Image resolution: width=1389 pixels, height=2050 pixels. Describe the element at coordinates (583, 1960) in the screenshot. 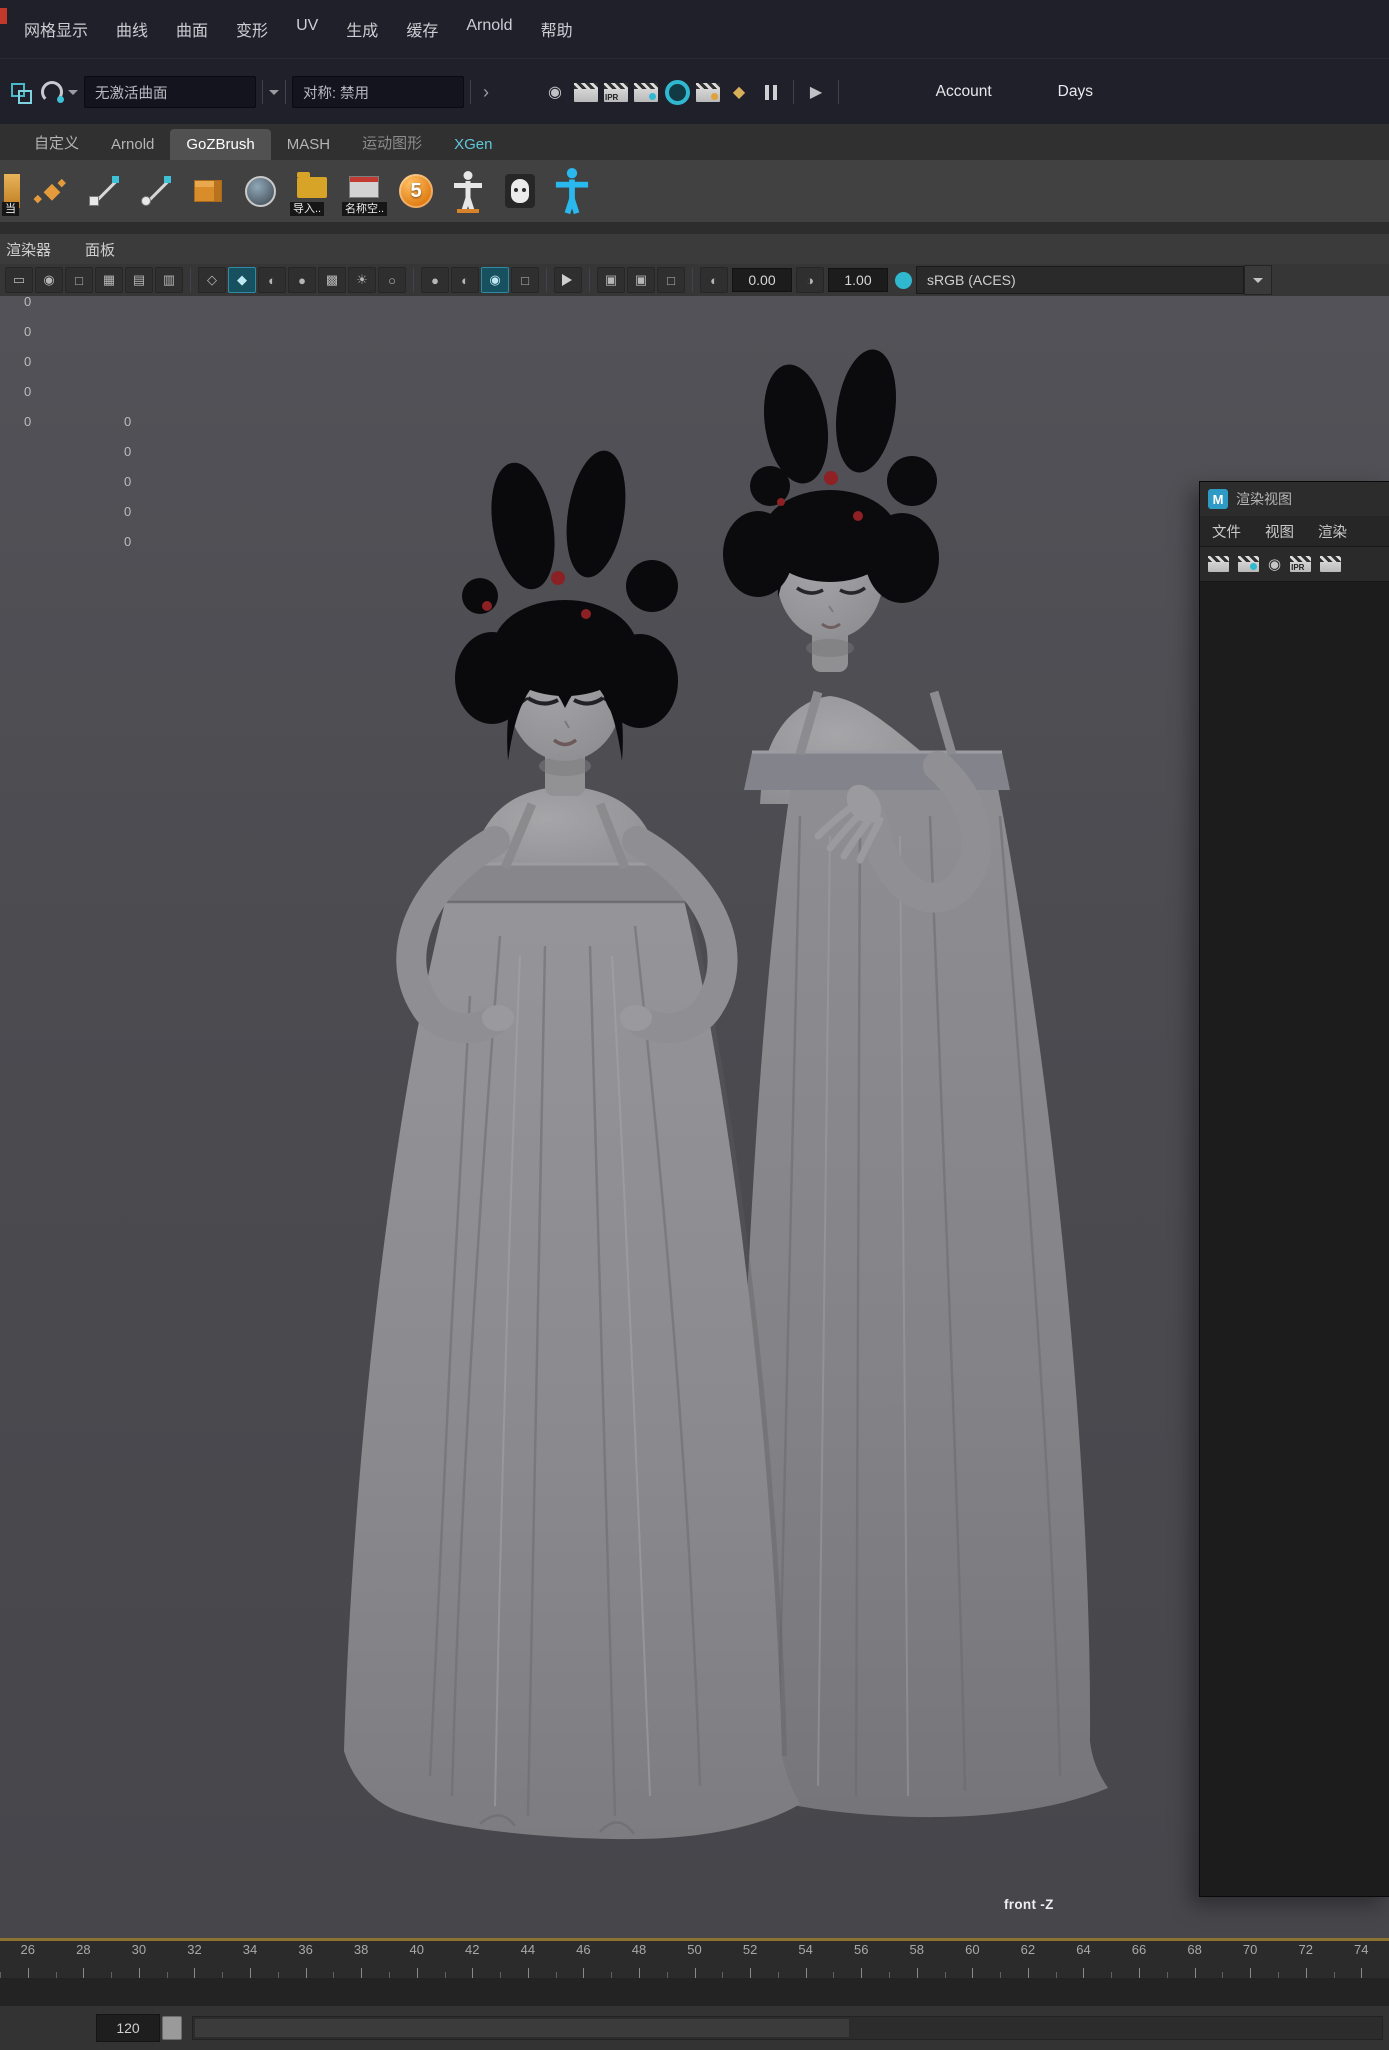

I see `timeline-frame-cell: 46` at that location.